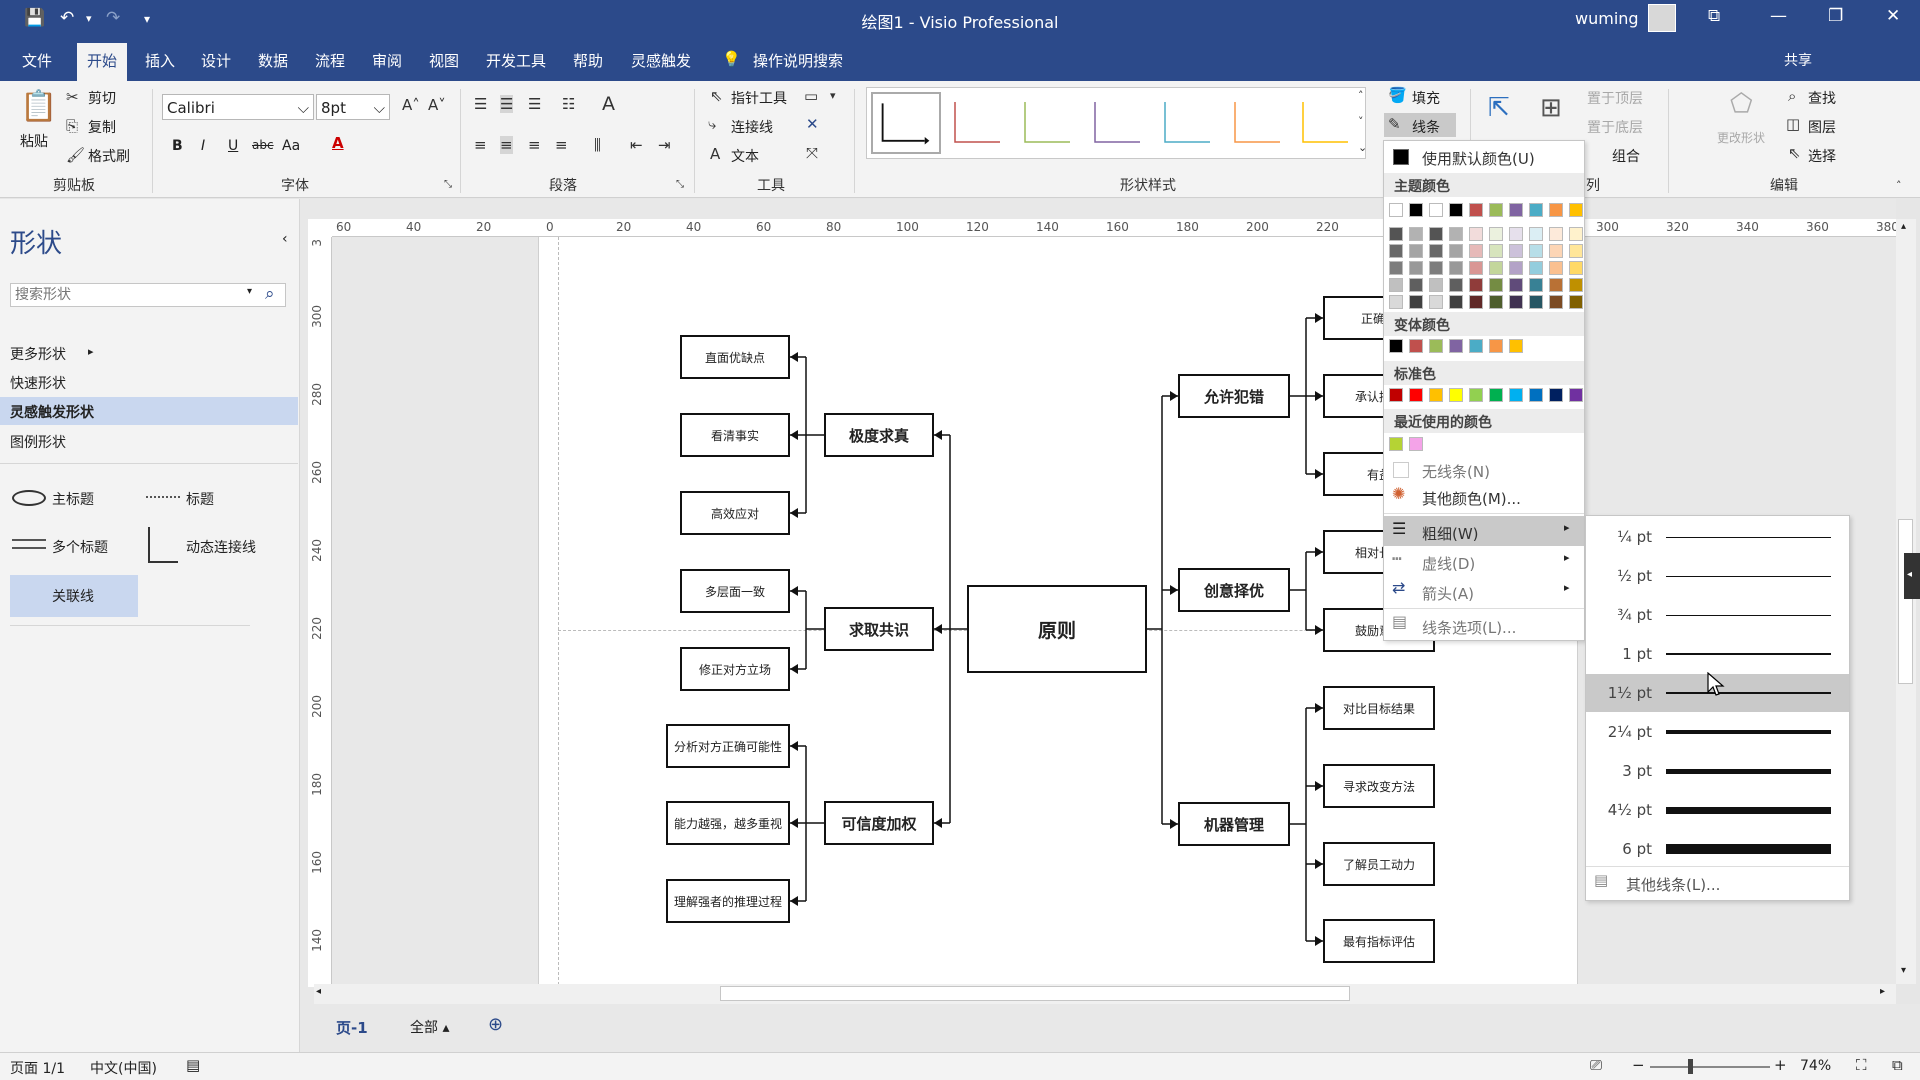 This screenshot has height=1080, width=1920. Describe the element at coordinates (1379, 864) in the screenshot. I see `leaf-node: 了解员工动力` at that location.